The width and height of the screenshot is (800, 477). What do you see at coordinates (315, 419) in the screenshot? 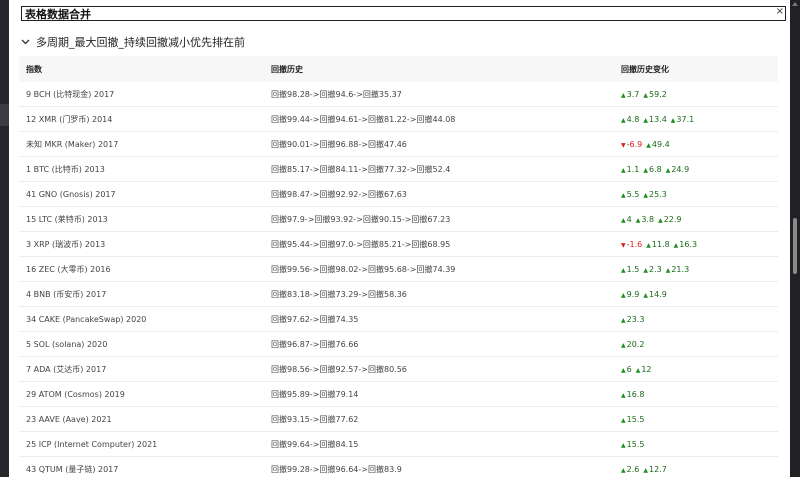
I see `cell-history: 回撤93.15->回撤77.62` at bounding box center [315, 419].